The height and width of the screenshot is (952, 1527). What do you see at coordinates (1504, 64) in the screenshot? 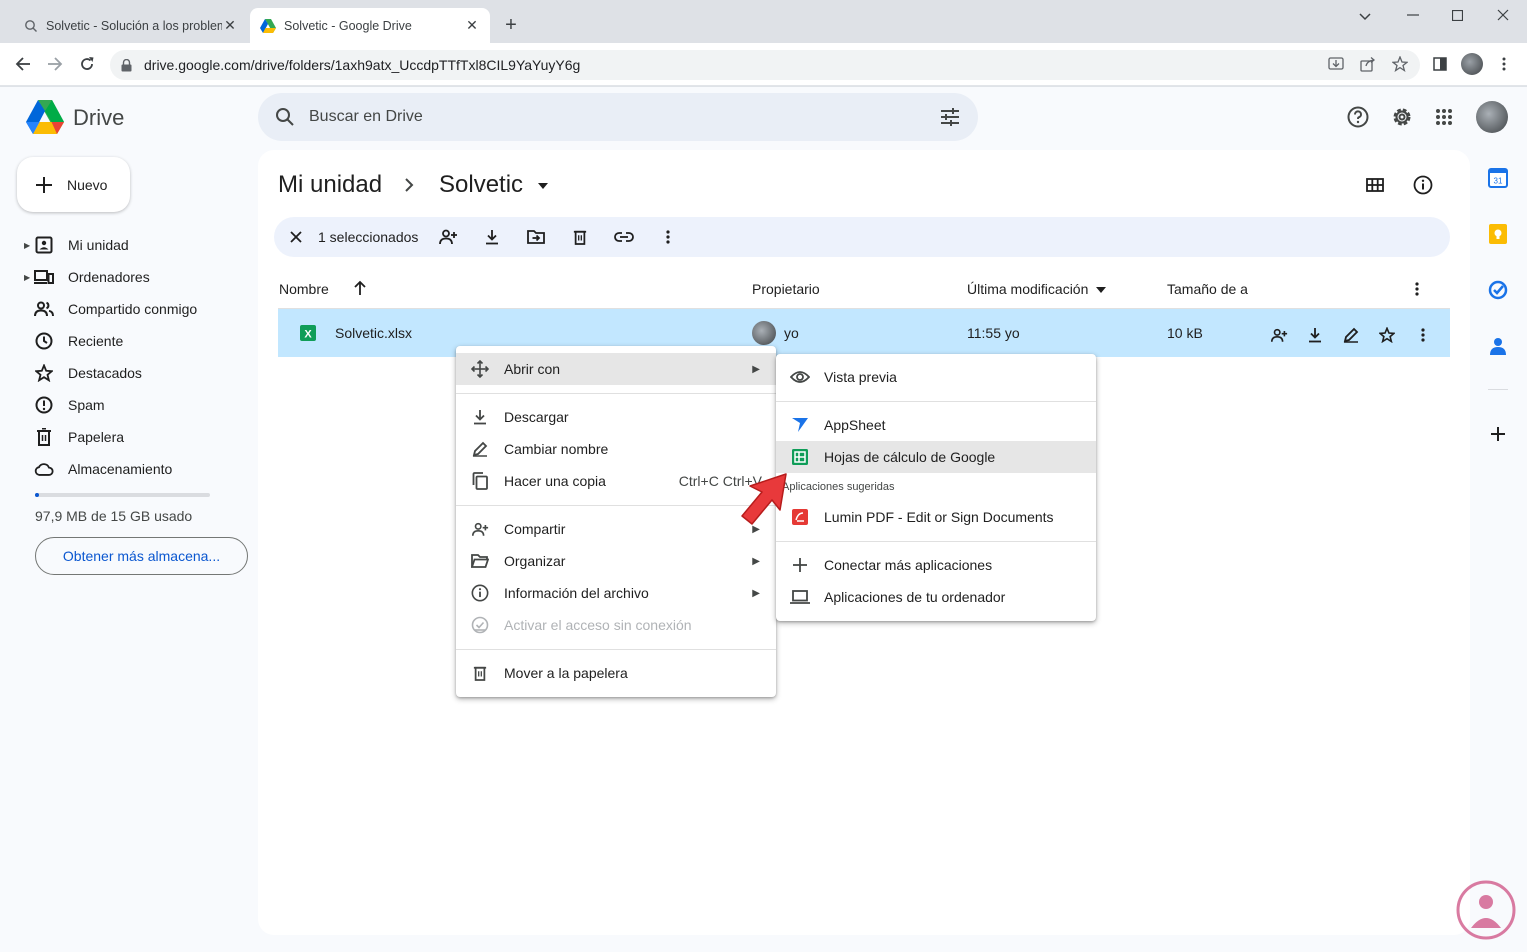
I see `browser-menu-icon` at bounding box center [1504, 64].